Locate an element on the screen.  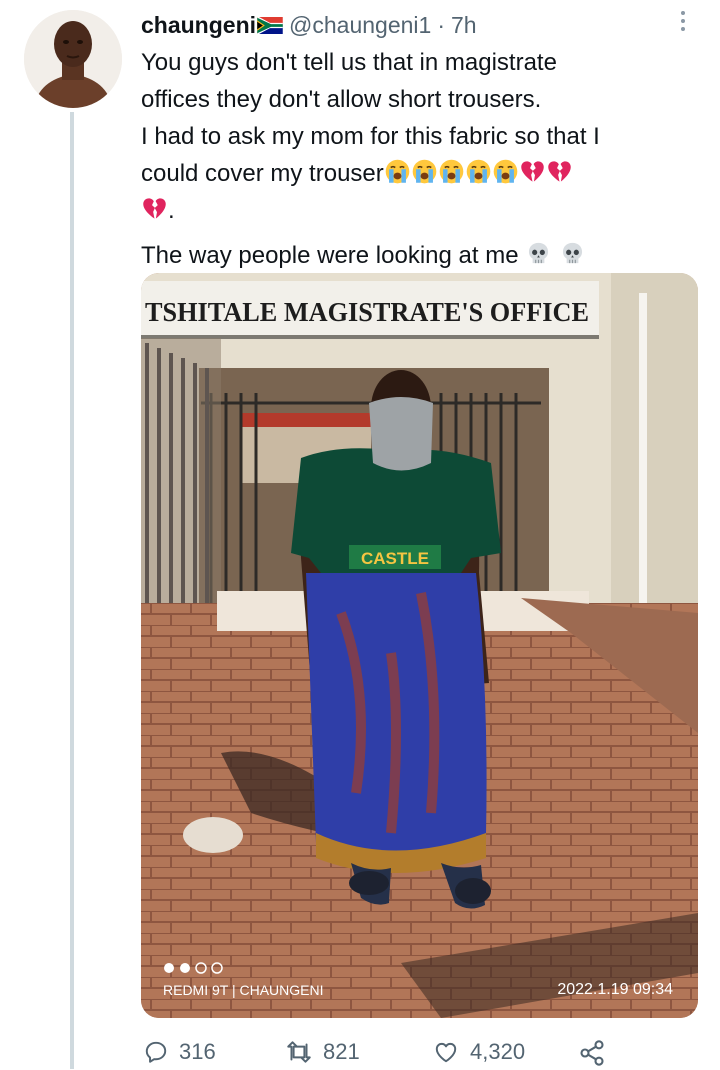
heart-icon is located at coordinates (446, 1052).